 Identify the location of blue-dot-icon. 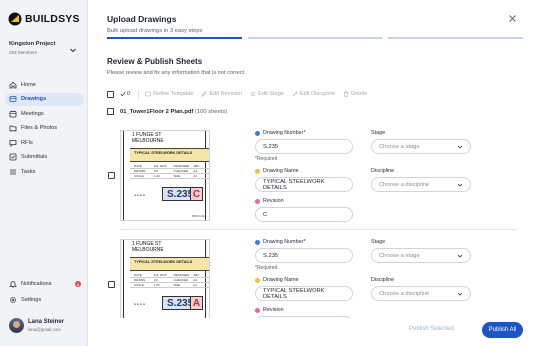
(257, 133).